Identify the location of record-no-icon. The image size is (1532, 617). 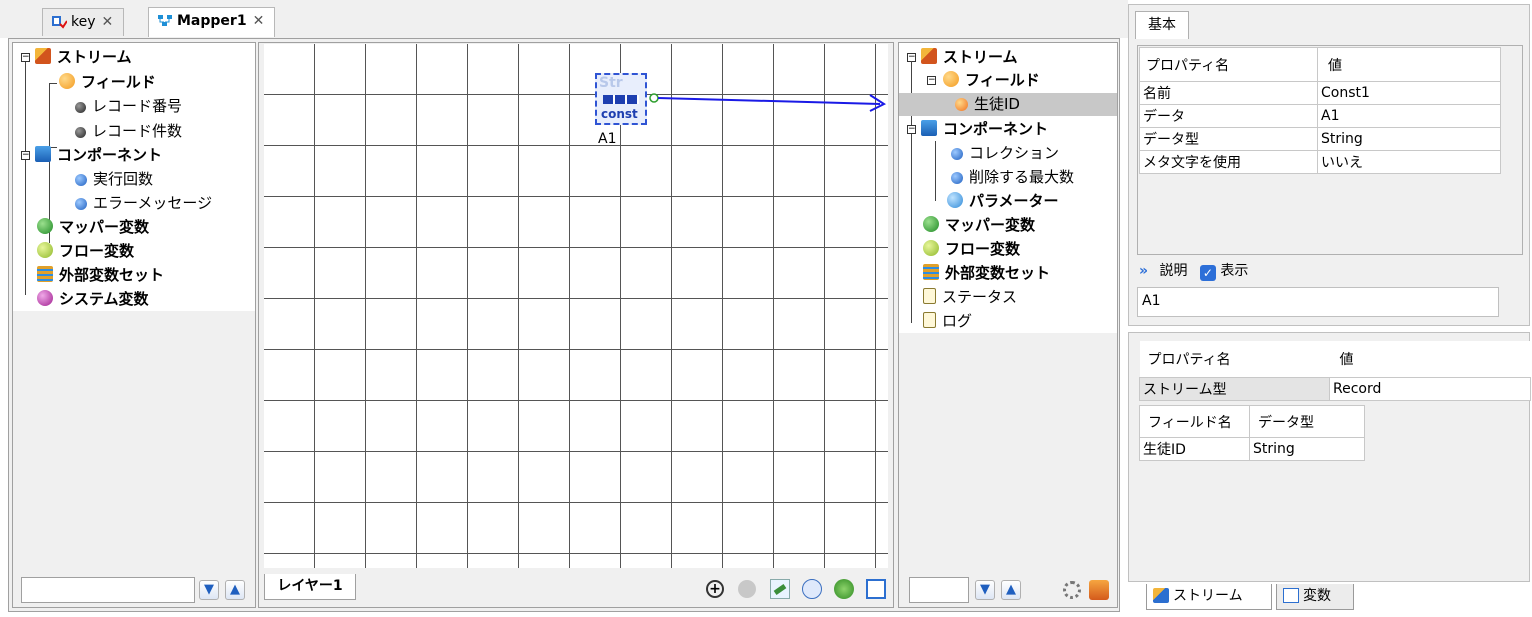
(80, 107).